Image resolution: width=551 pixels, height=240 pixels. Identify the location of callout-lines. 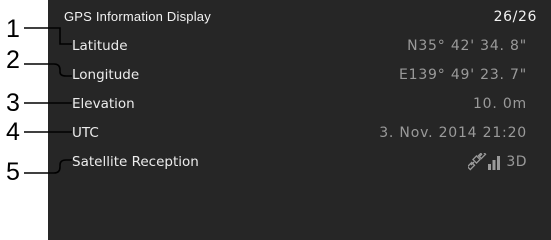
(48, 100).